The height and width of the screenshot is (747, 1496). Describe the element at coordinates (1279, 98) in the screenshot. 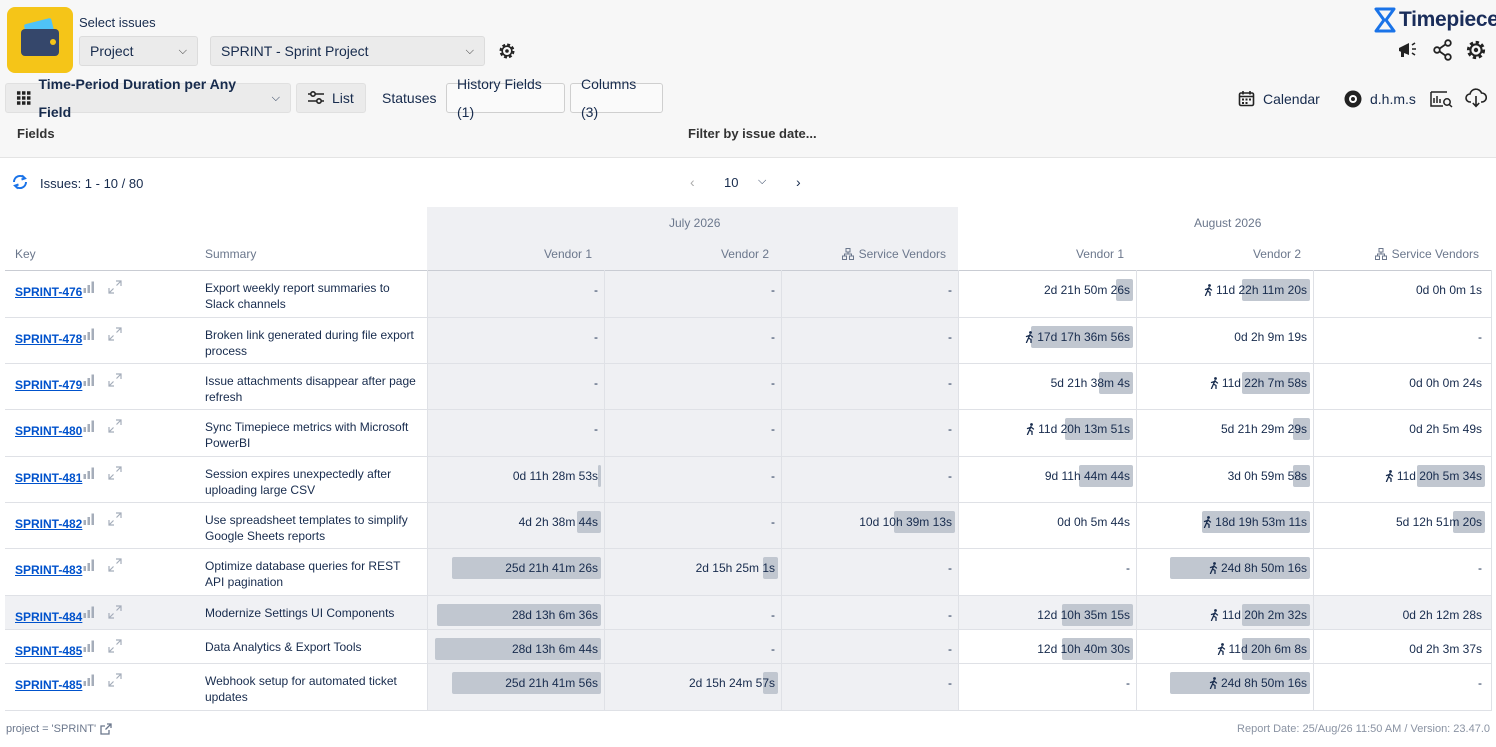

I see `calendar-button: Calendar` at that location.